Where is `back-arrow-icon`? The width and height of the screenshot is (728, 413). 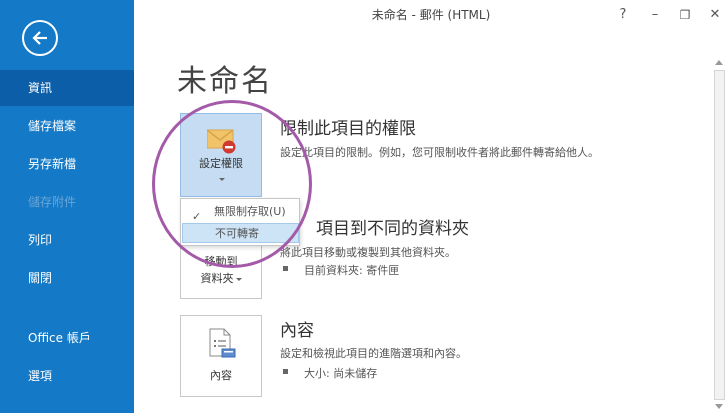 back-arrow-icon is located at coordinates (39, 38).